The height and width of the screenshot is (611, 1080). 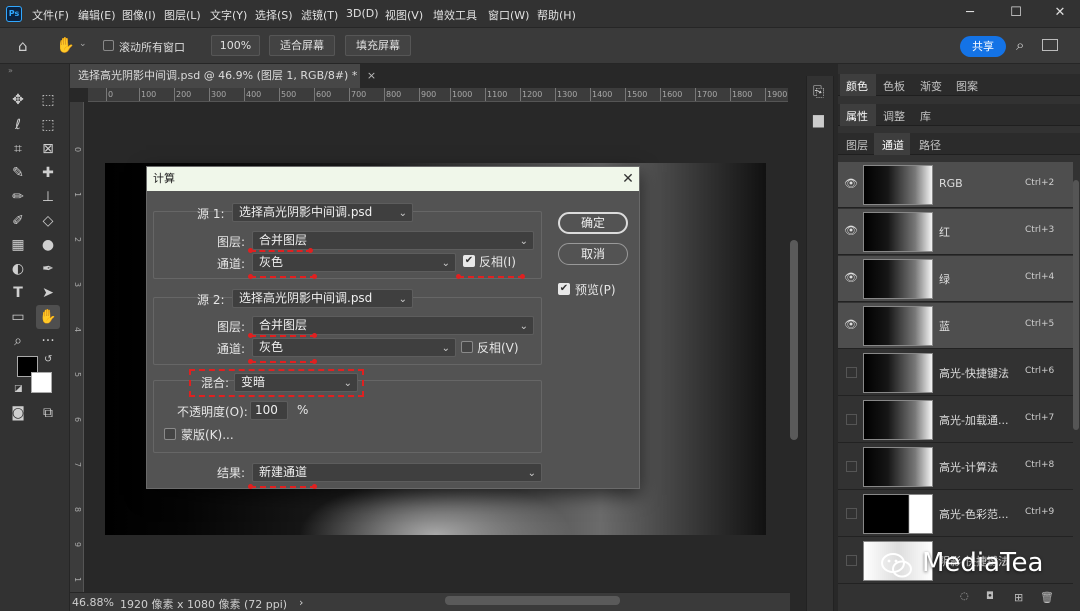 What do you see at coordinates (1060, 13) in the screenshot?
I see `close-window-icon: ✕` at bounding box center [1060, 13].